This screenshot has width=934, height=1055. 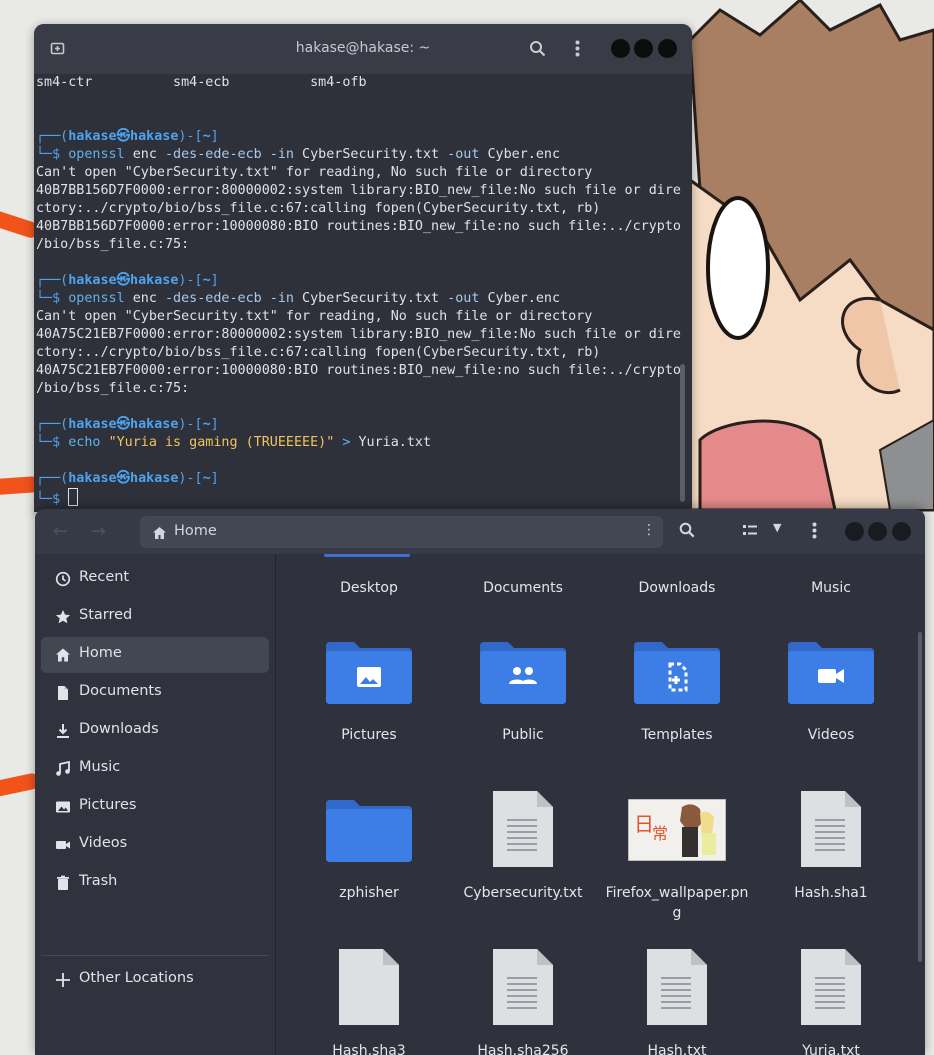 What do you see at coordinates (155, 579) in the screenshot?
I see `sidebar-item-recent: Recent` at bounding box center [155, 579].